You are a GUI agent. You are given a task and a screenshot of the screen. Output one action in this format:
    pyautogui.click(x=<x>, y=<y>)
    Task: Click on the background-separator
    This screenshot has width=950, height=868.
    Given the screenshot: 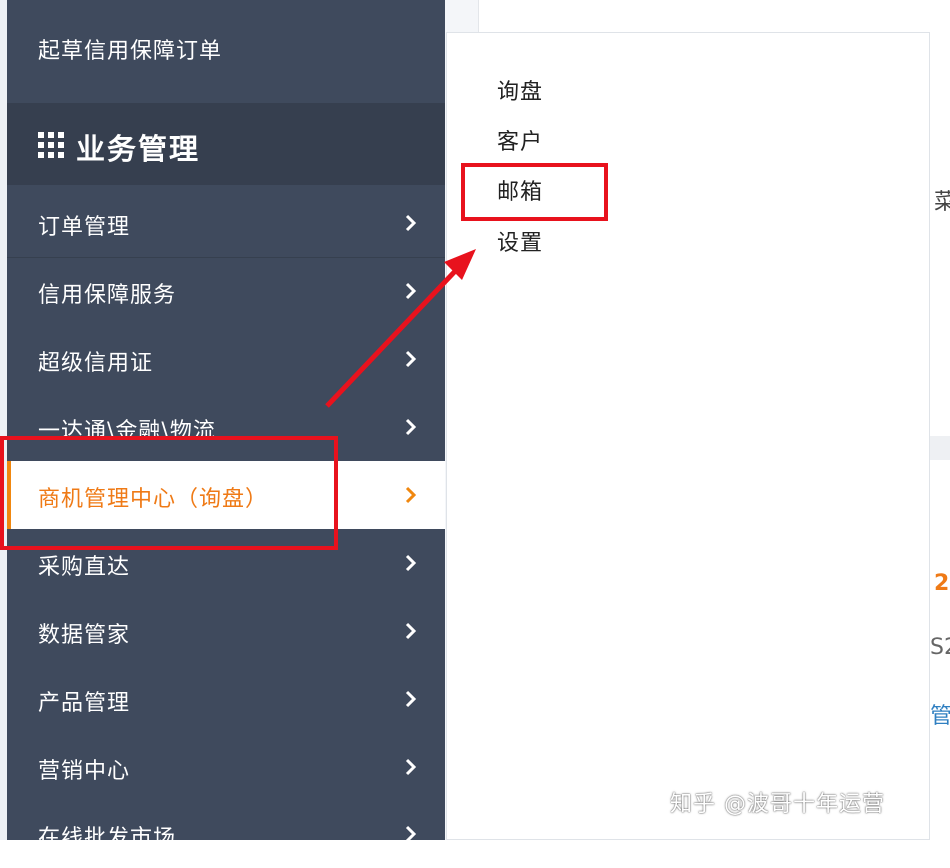 What is the action you would take?
    pyautogui.click(x=940, y=448)
    